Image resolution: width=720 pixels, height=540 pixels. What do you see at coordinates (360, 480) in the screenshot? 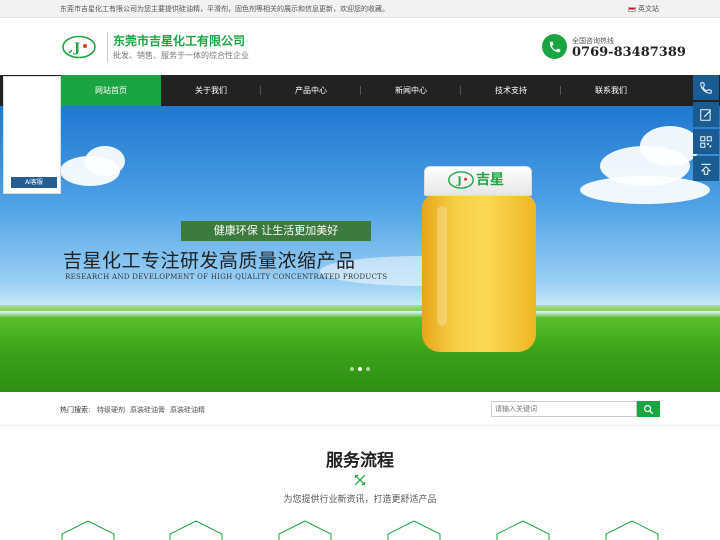
I see `arrows-cross-icon` at bounding box center [360, 480].